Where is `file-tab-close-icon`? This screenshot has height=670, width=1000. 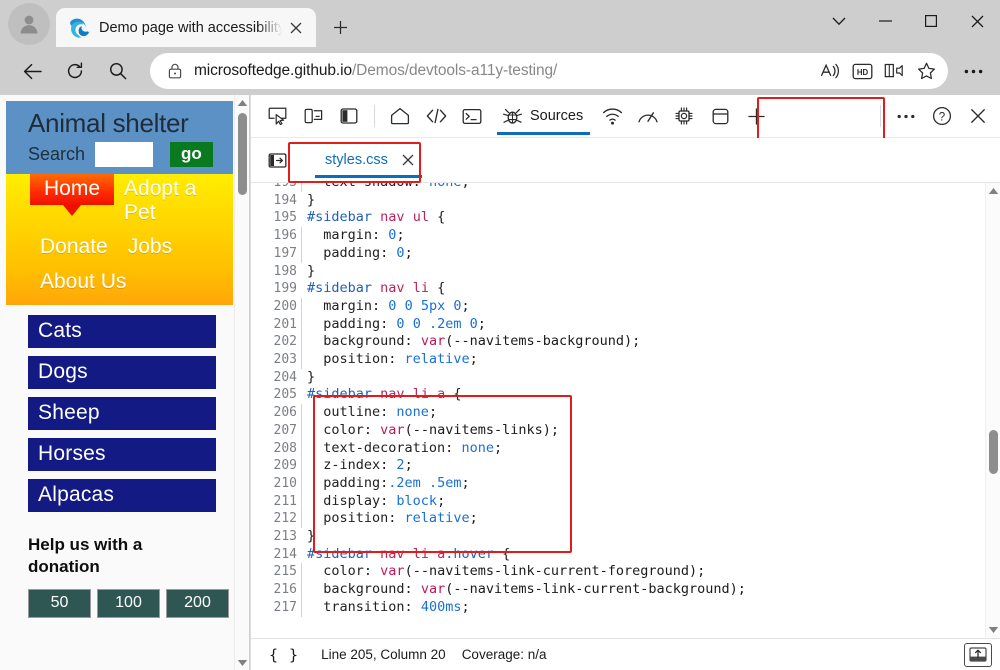
file-tab-close-icon is located at coordinates (408, 160).